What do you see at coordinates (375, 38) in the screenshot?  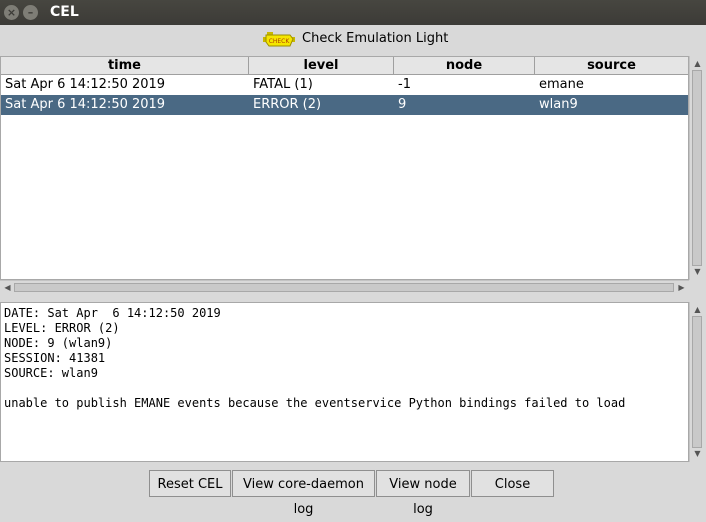 I see `header-title: Check Emulation Light` at bounding box center [375, 38].